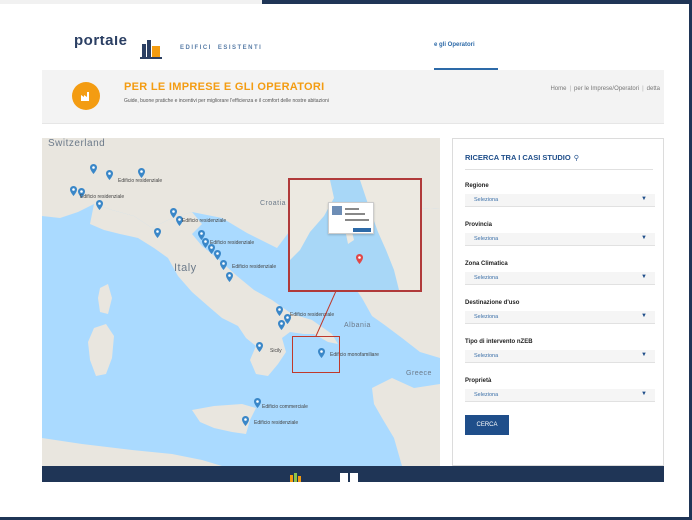  What do you see at coordinates (560, 317) in the screenshot?
I see `destinazione-select: Seleziona ▼` at bounding box center [560, 317].